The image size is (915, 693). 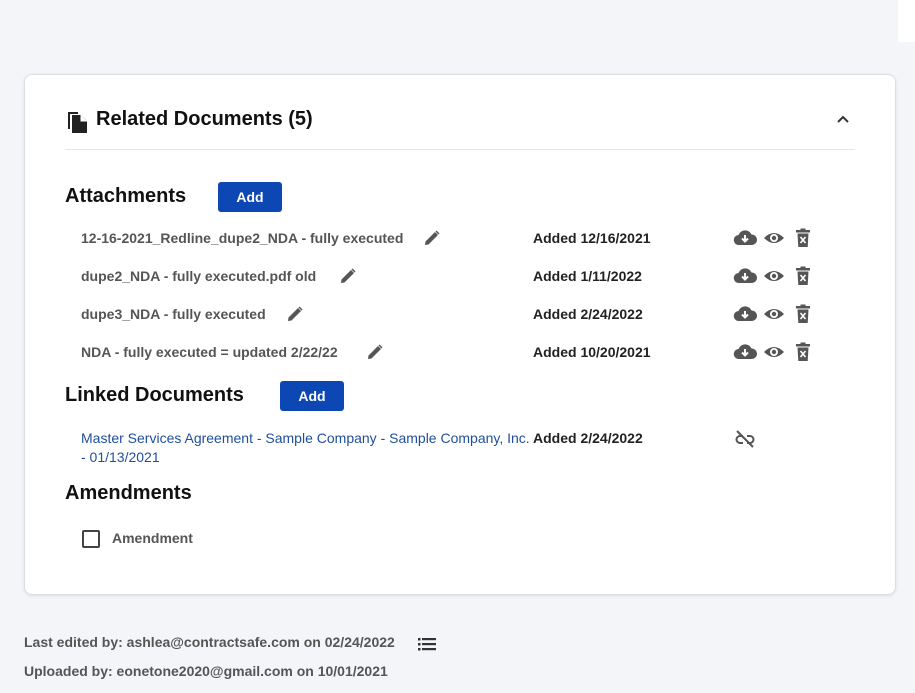 I want to click on document-copy-icon, so click(x=77, y=122).